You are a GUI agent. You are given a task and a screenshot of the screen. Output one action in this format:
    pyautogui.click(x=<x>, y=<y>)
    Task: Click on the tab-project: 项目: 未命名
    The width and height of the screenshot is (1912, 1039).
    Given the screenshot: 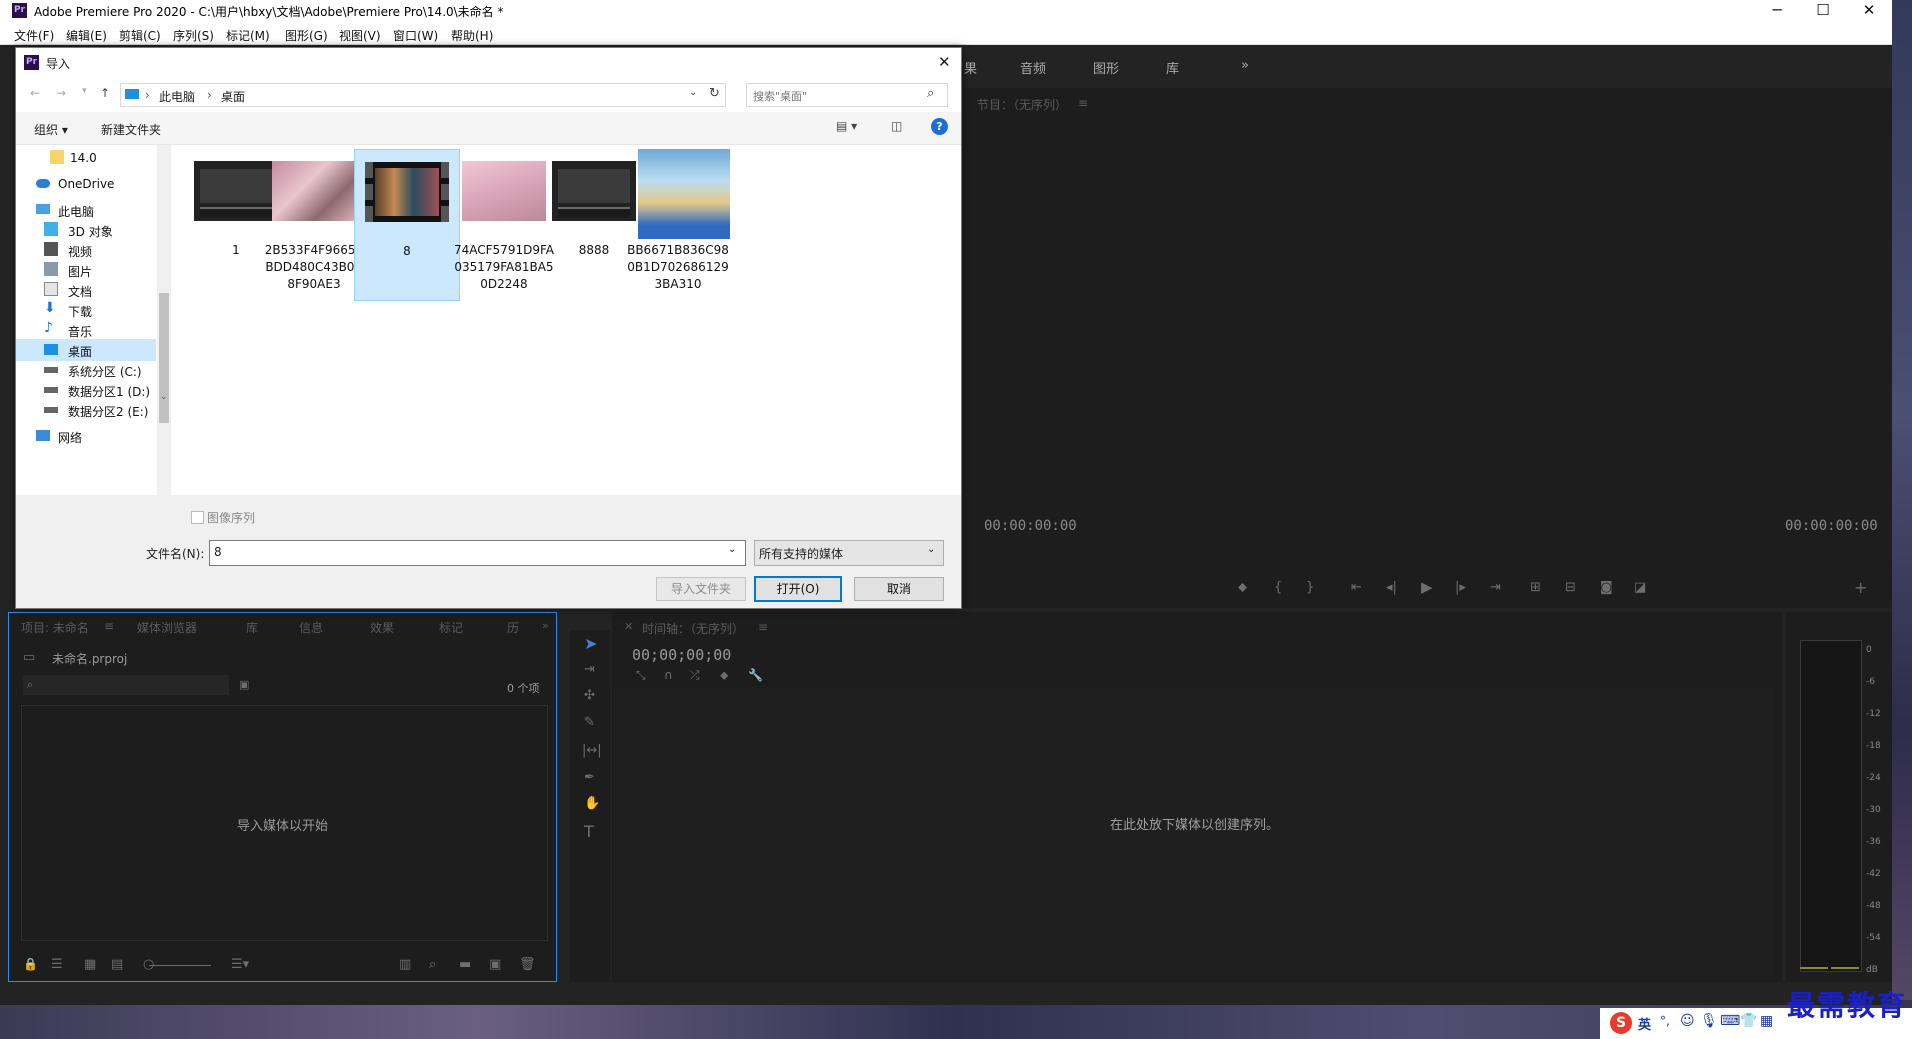 What is the action you would take?
    pyautogui.click(x=55, y=627)
    